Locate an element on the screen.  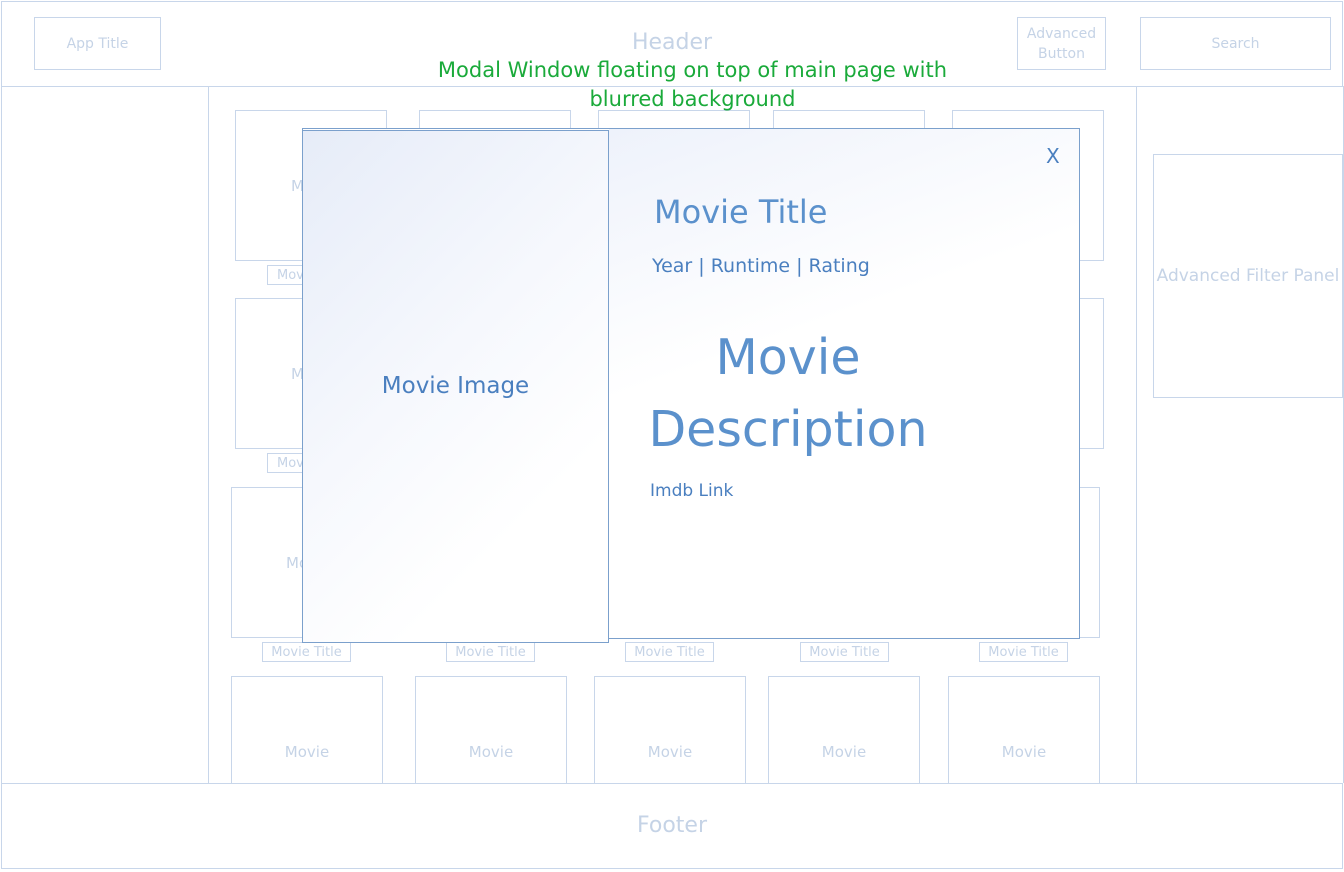
search-input: Search is located at coordinates (1235, 43).